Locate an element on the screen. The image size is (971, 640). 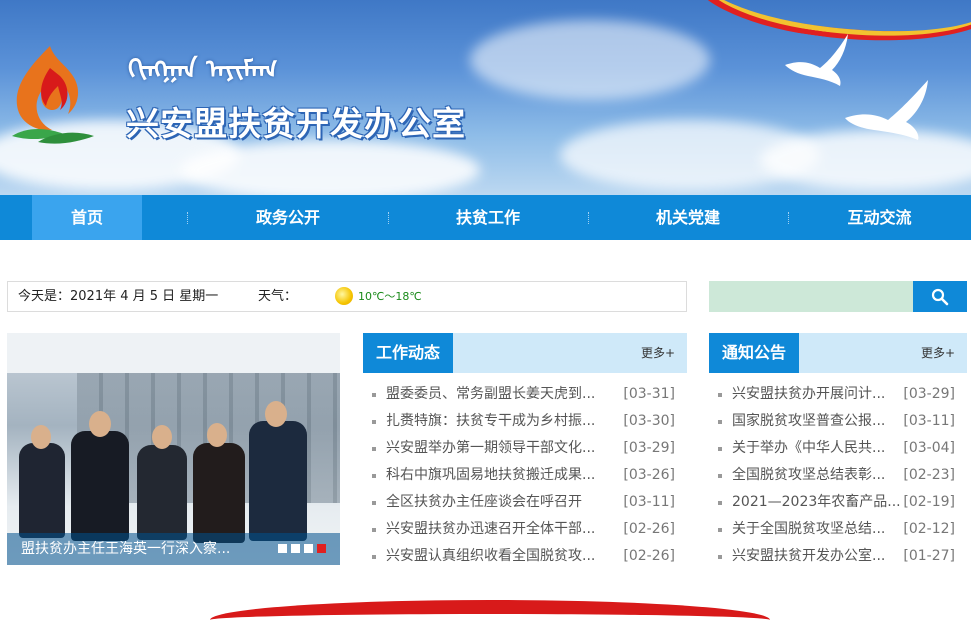
list-item: 2021—2023年农畜产品... [02-19] is located at coordinates (838, 502).